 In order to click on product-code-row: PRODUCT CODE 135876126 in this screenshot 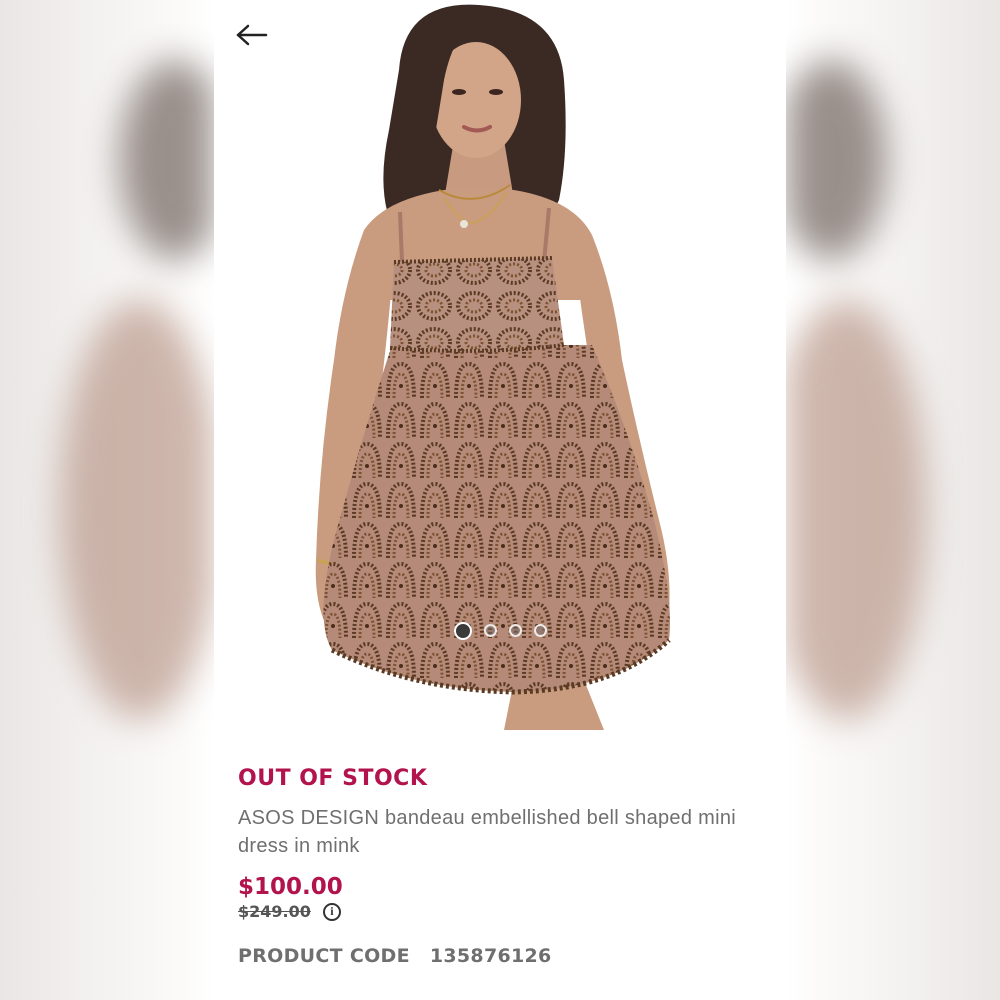, I will do `click(503, 956)`.